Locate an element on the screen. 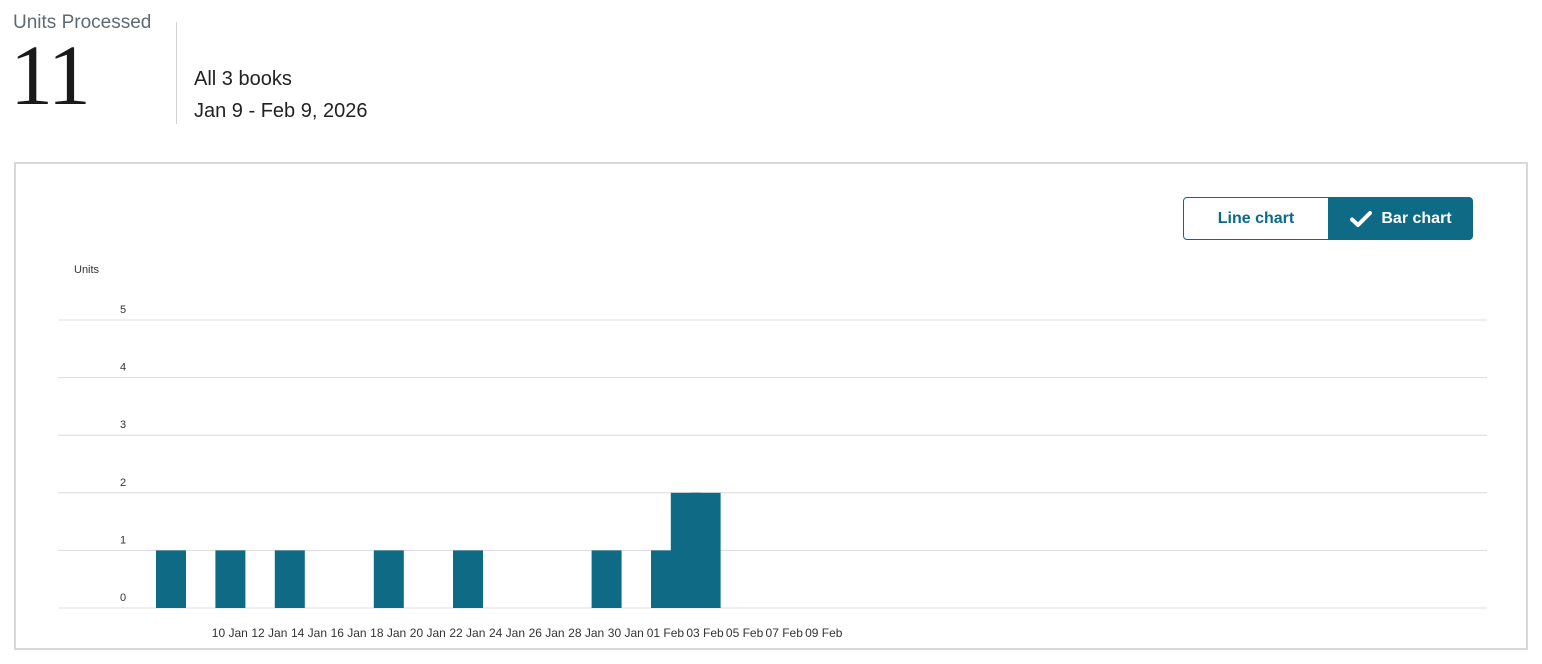  line-chart-button: Line chart is located at coordinates (1256, 218).